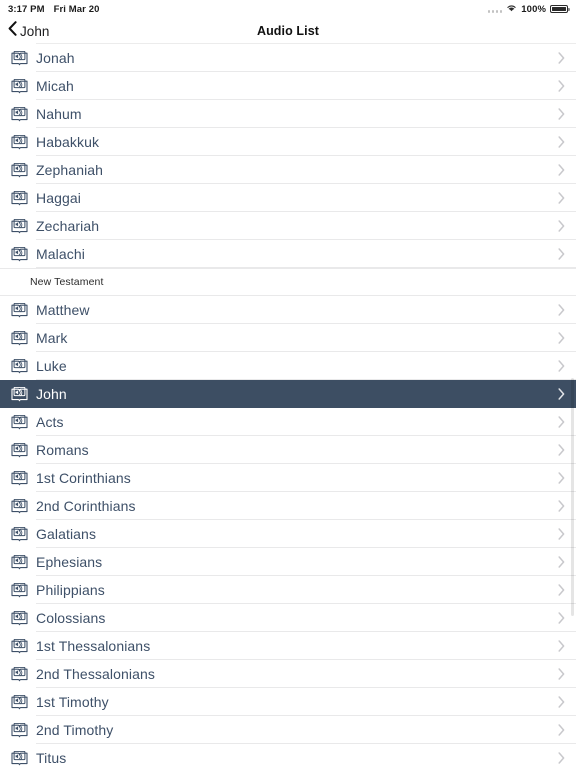 Image resolution: width=576 pixels, height=768 pixels. What do you see at coordinates (66, 534) in the screenshot?
I see `list-item-label: Galatians` at bounding box center [66, 534].